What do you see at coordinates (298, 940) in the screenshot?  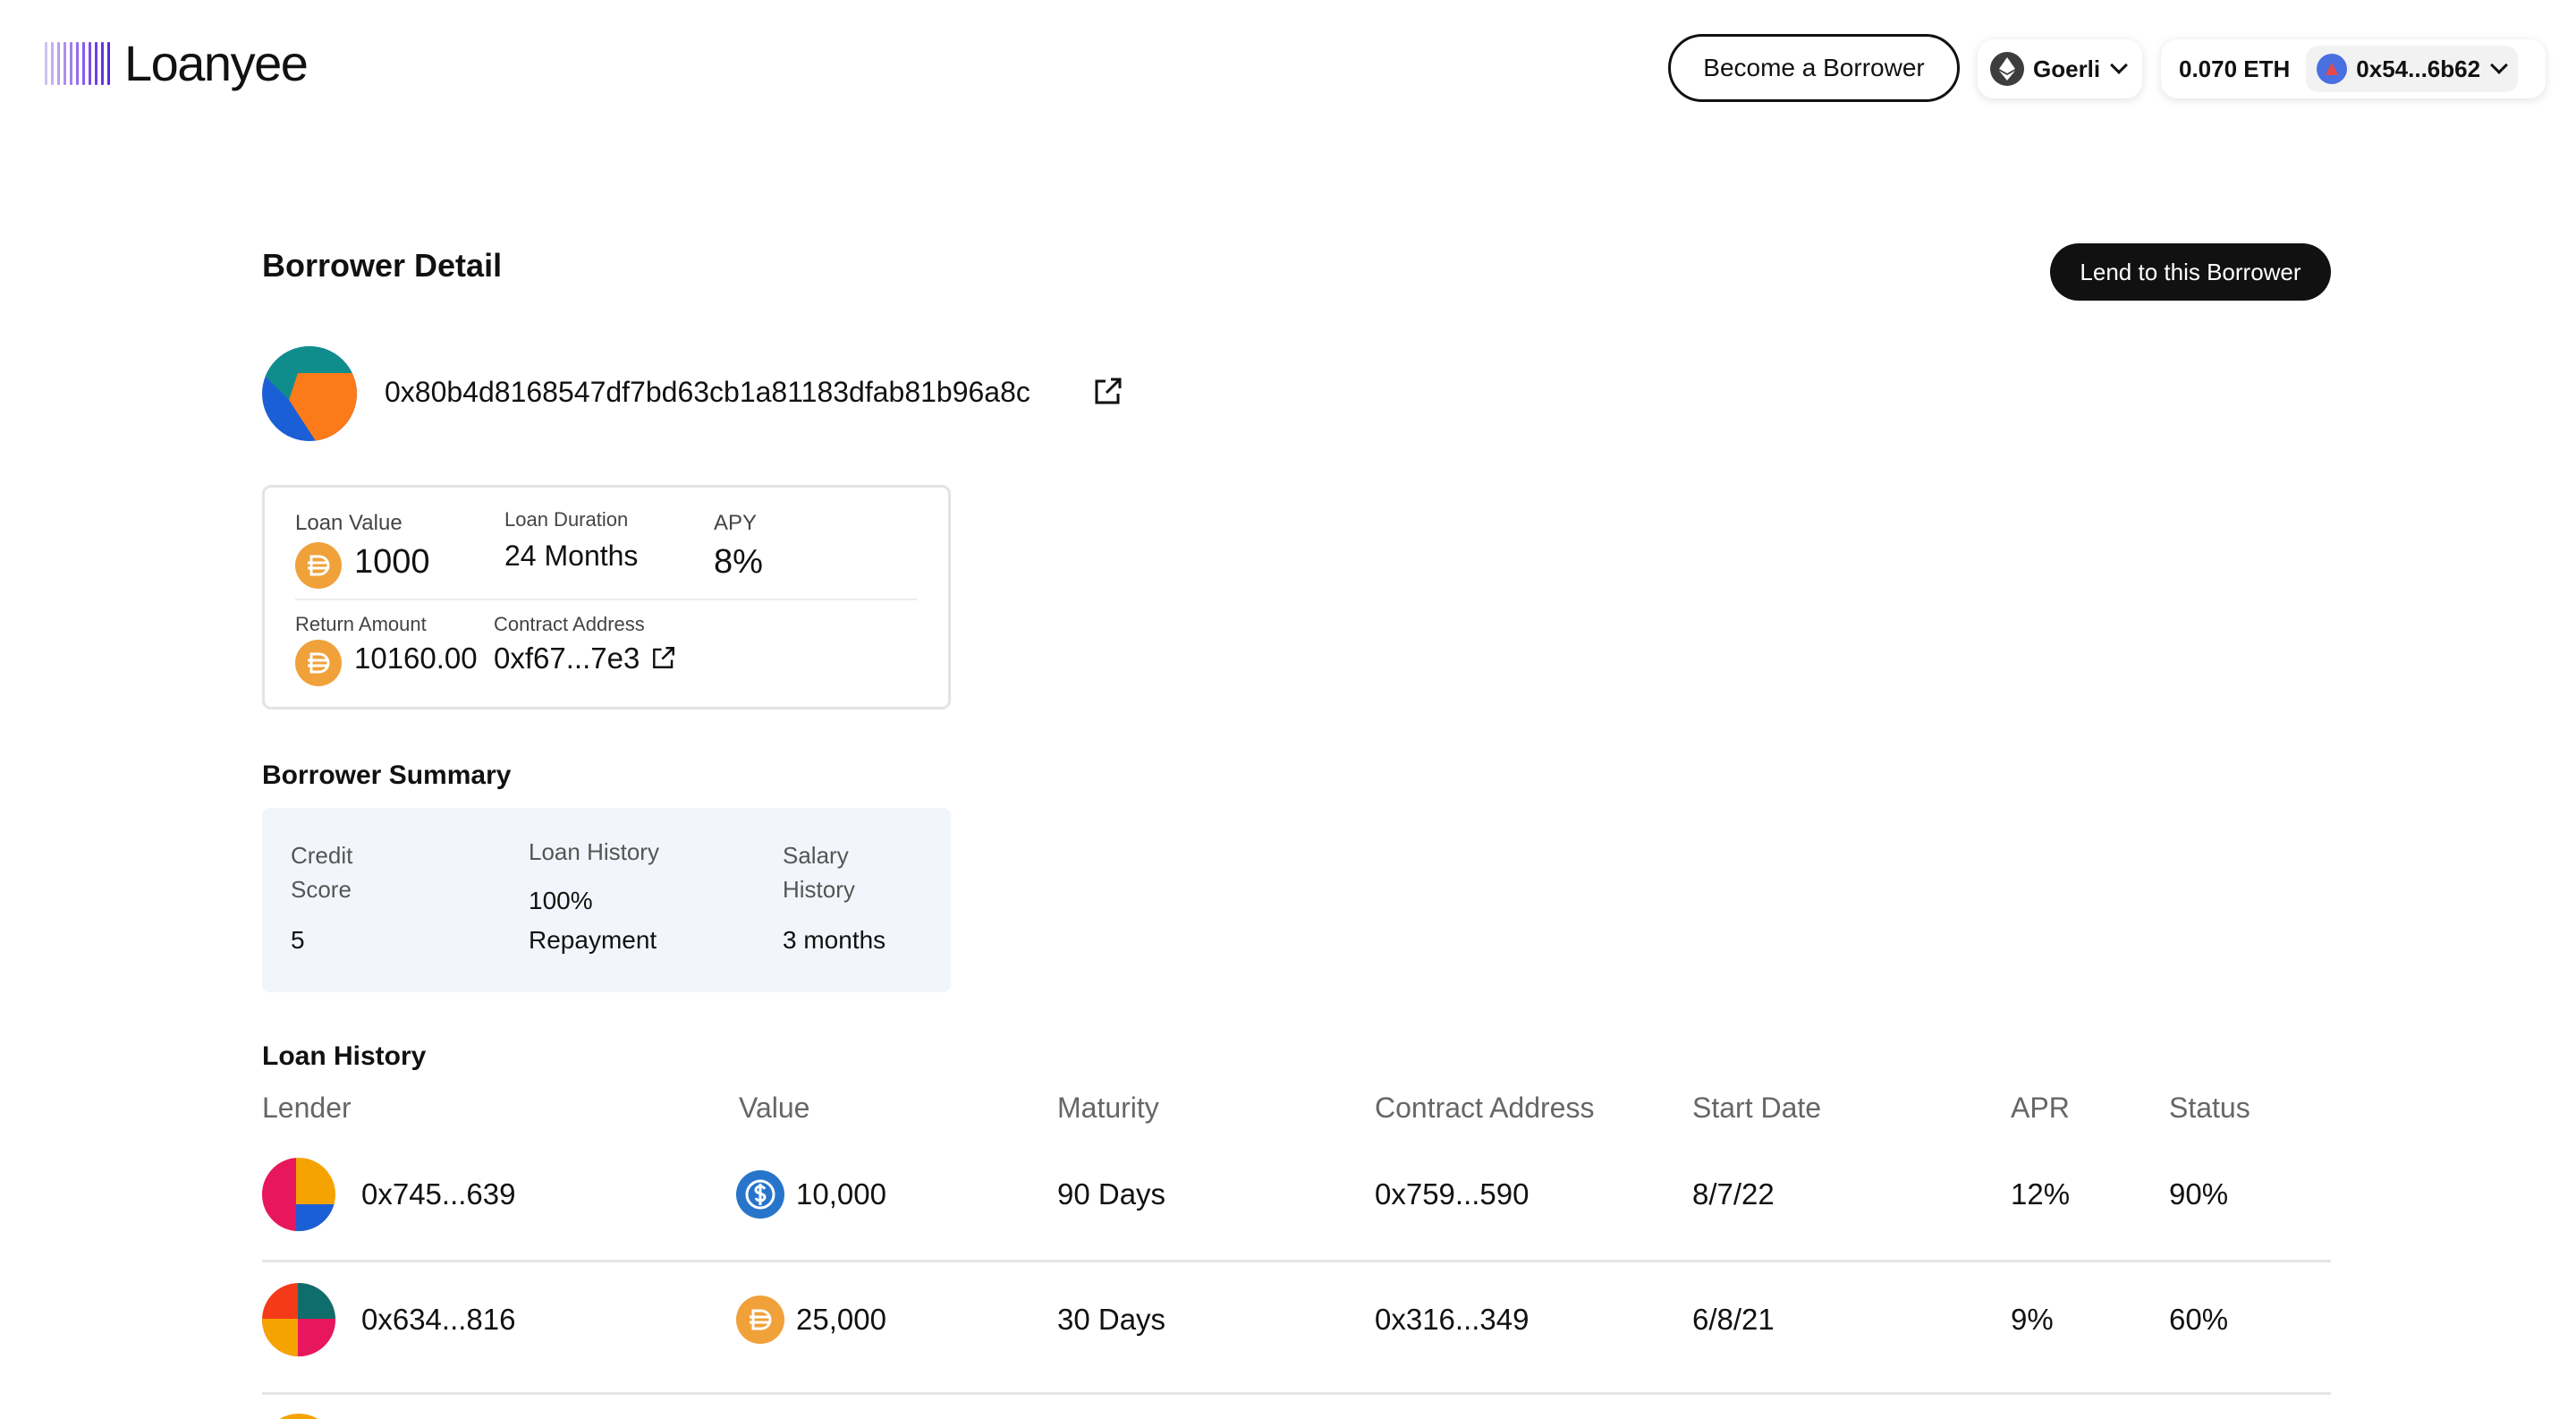 I see `credit-score-value: 5` at bounding box center [298, 940].